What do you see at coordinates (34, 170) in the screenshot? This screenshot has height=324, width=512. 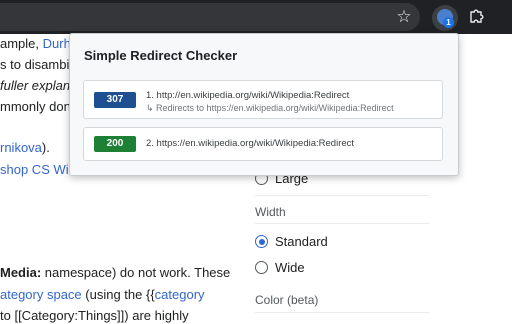 I see `article-link: shop CS Wi` at bounding box center [34, 170].